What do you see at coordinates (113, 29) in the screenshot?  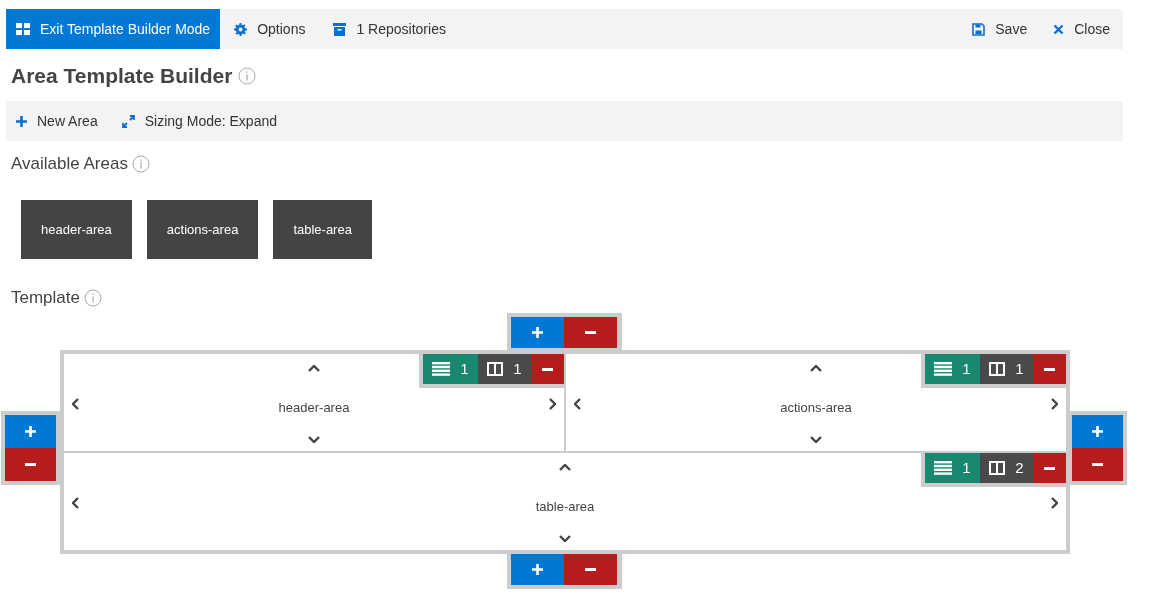 I see `toolbar-button: Exit Template Builder Mode` at bounding box center [113, 29].